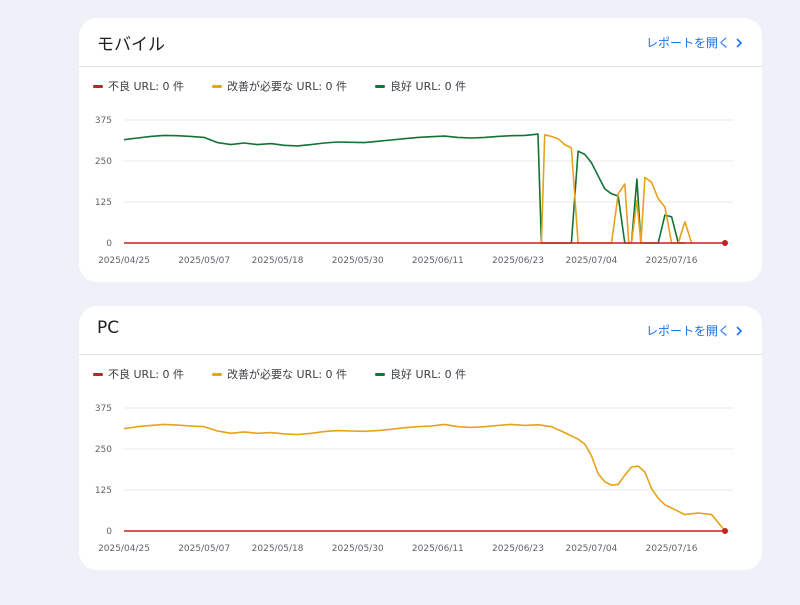 This screenshot has height=605, width=800. What do you see at coordinates (108, 328) in the screenshot?
I see `card-title: PC` at bounding box center [108, 328].